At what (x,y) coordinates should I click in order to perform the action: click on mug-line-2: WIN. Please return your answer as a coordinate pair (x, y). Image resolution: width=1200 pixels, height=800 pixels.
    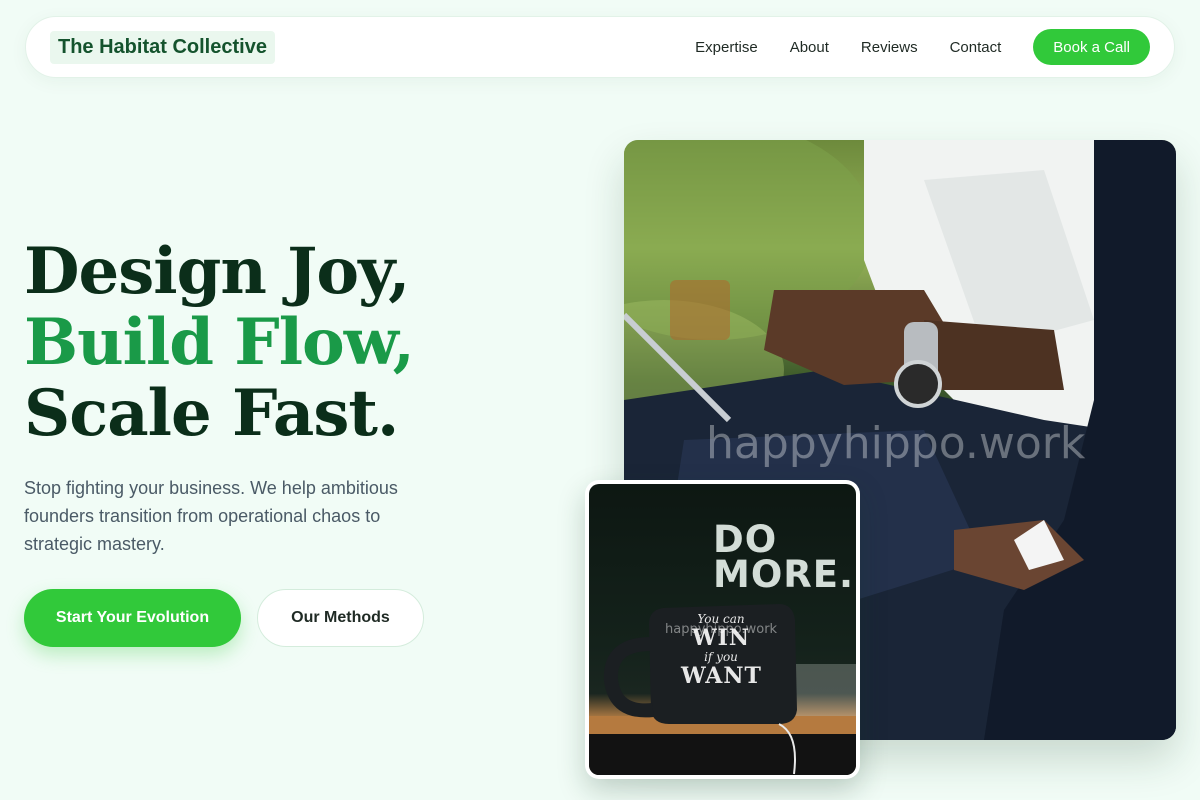
    Looking at the image, I should click on (721, 638).